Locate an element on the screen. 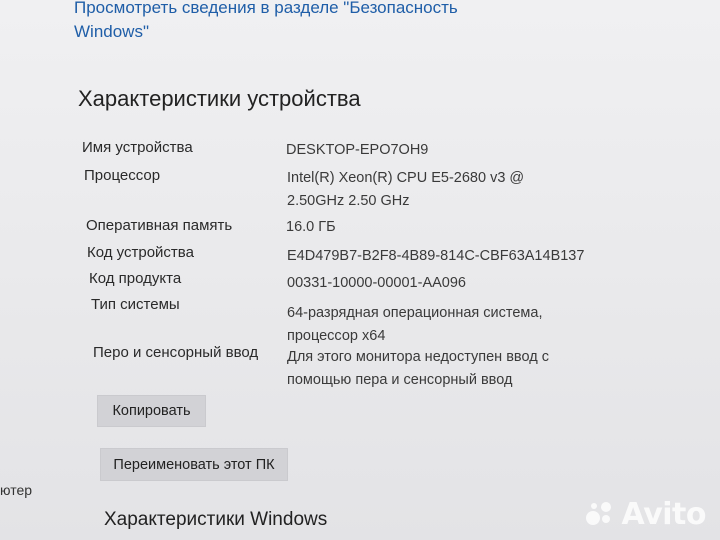 Image resolution: width=720 pixels, height=540 pixels. ram-value: 16.0 ГБ is located at coordinates (311, 227).